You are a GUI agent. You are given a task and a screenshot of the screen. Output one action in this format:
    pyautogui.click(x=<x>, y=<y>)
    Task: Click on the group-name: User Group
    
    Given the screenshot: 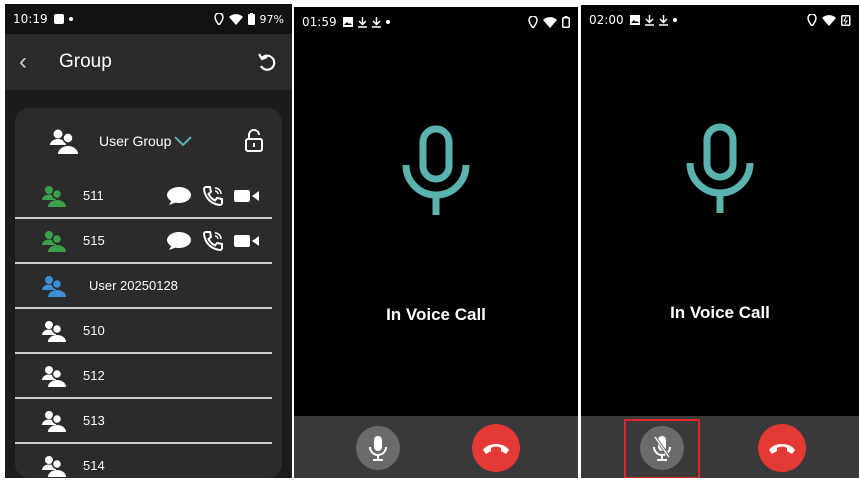 What is the action you would take?
    pyautogui.click(x=135, y=141)
    